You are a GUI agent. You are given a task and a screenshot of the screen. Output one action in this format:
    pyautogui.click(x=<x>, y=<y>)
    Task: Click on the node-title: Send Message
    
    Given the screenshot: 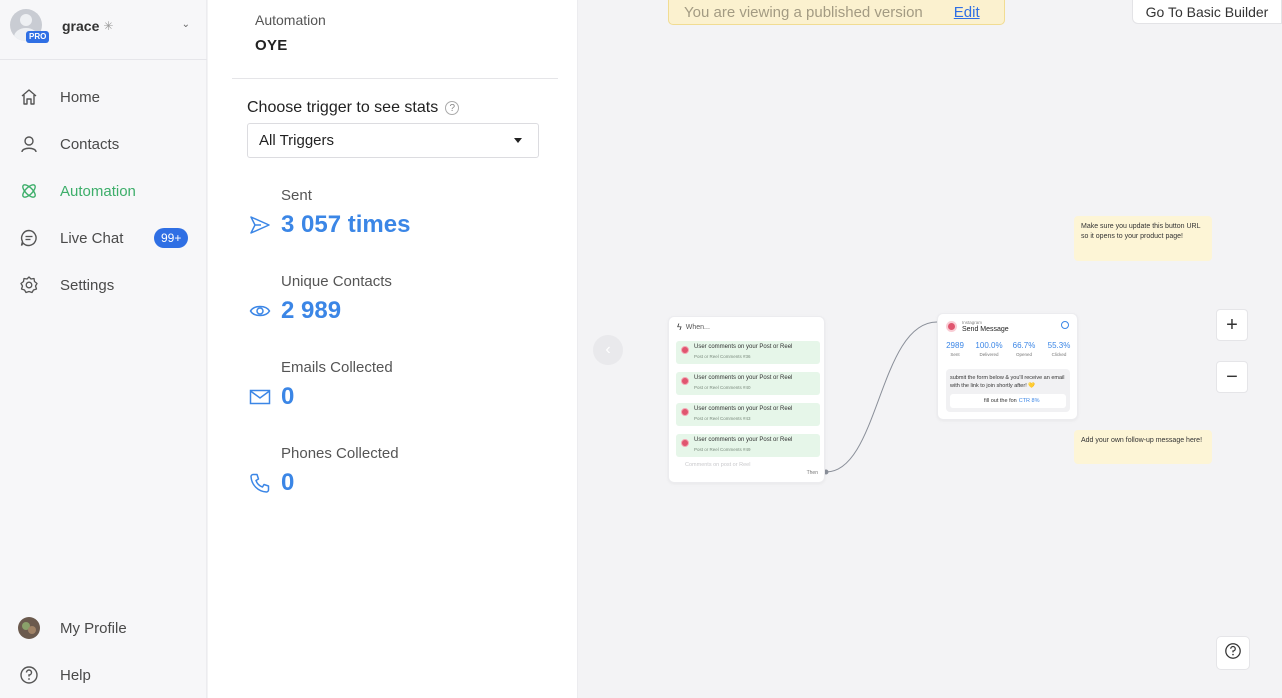 What is the action you would take?
    pyautogui.click(x=985, y=329)
    